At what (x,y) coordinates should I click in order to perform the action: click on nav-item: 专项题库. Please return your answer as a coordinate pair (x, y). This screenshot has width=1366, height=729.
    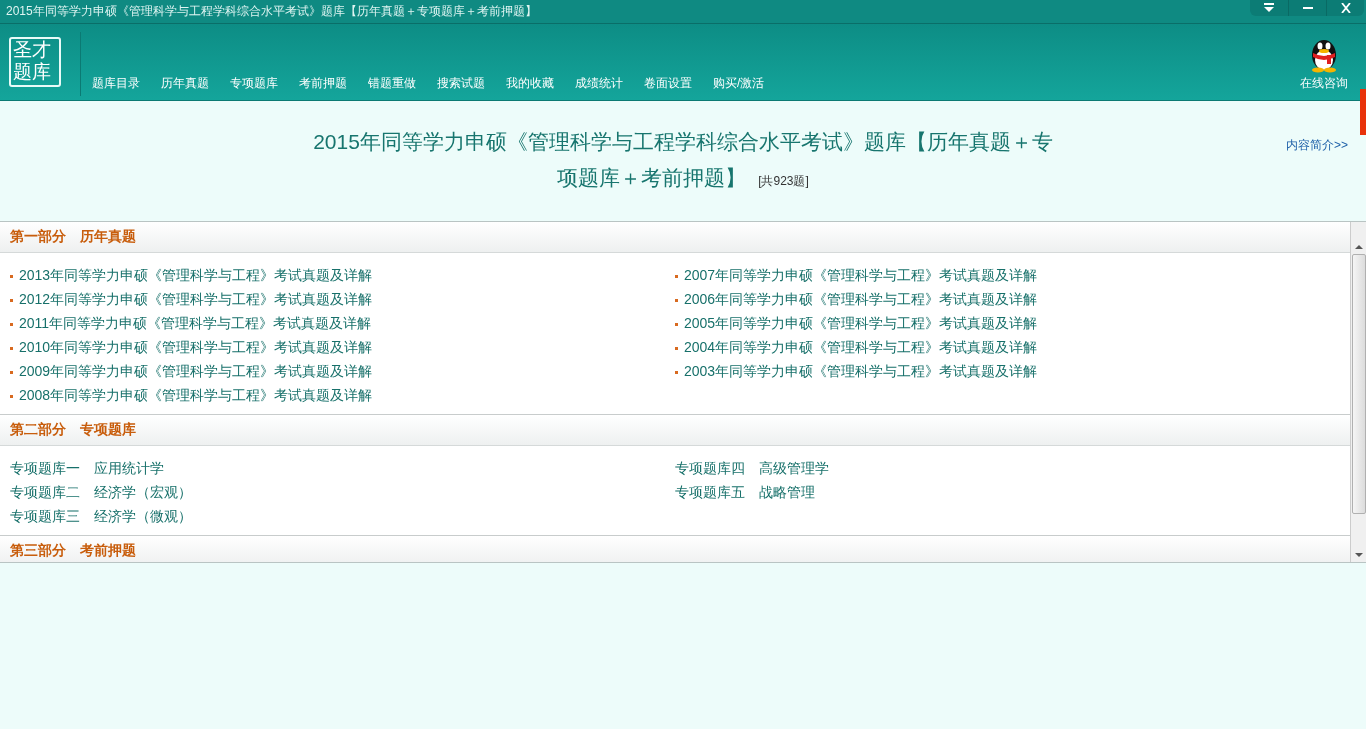
    Looking at the image, I should click on (254, 83).